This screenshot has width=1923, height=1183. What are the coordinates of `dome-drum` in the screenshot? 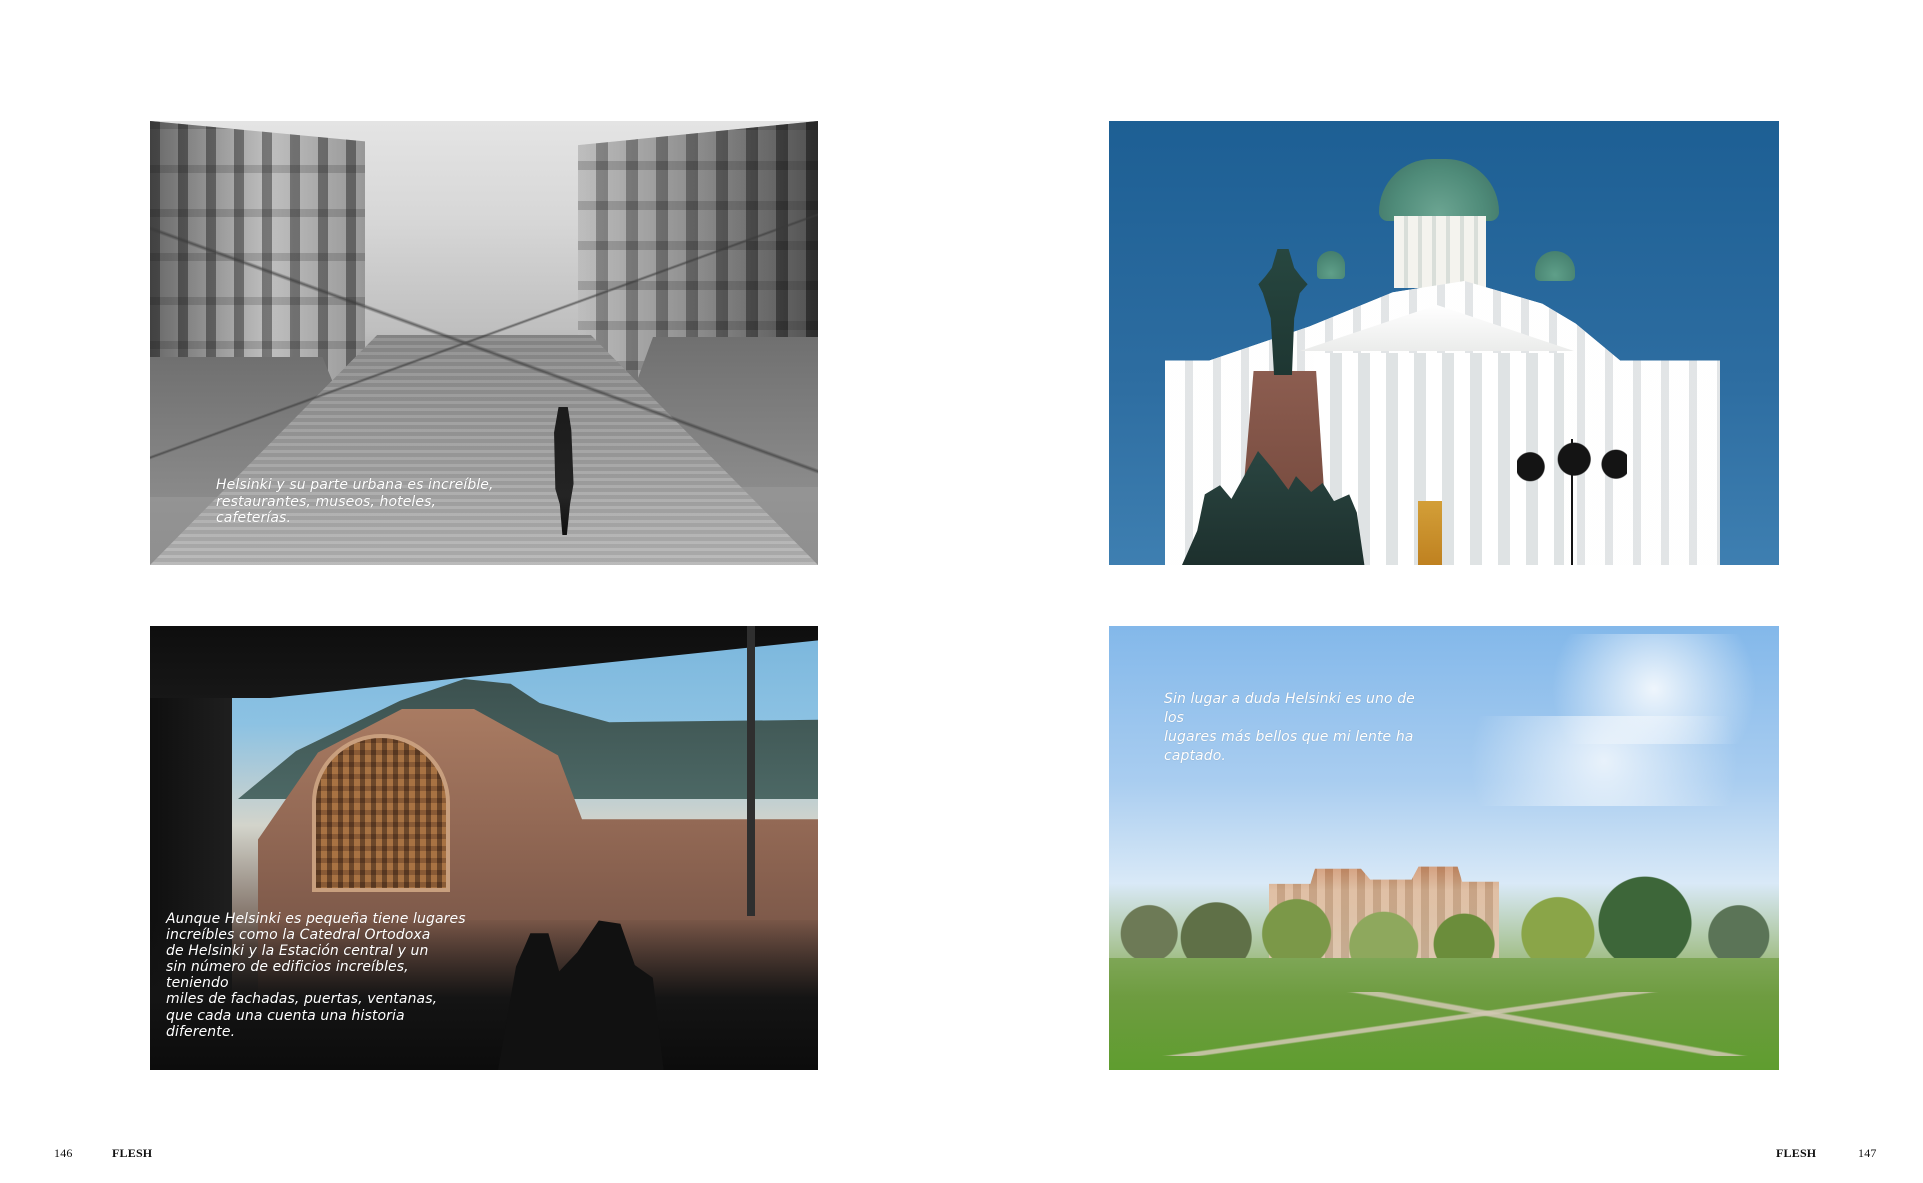 It's located at (1440, 252).